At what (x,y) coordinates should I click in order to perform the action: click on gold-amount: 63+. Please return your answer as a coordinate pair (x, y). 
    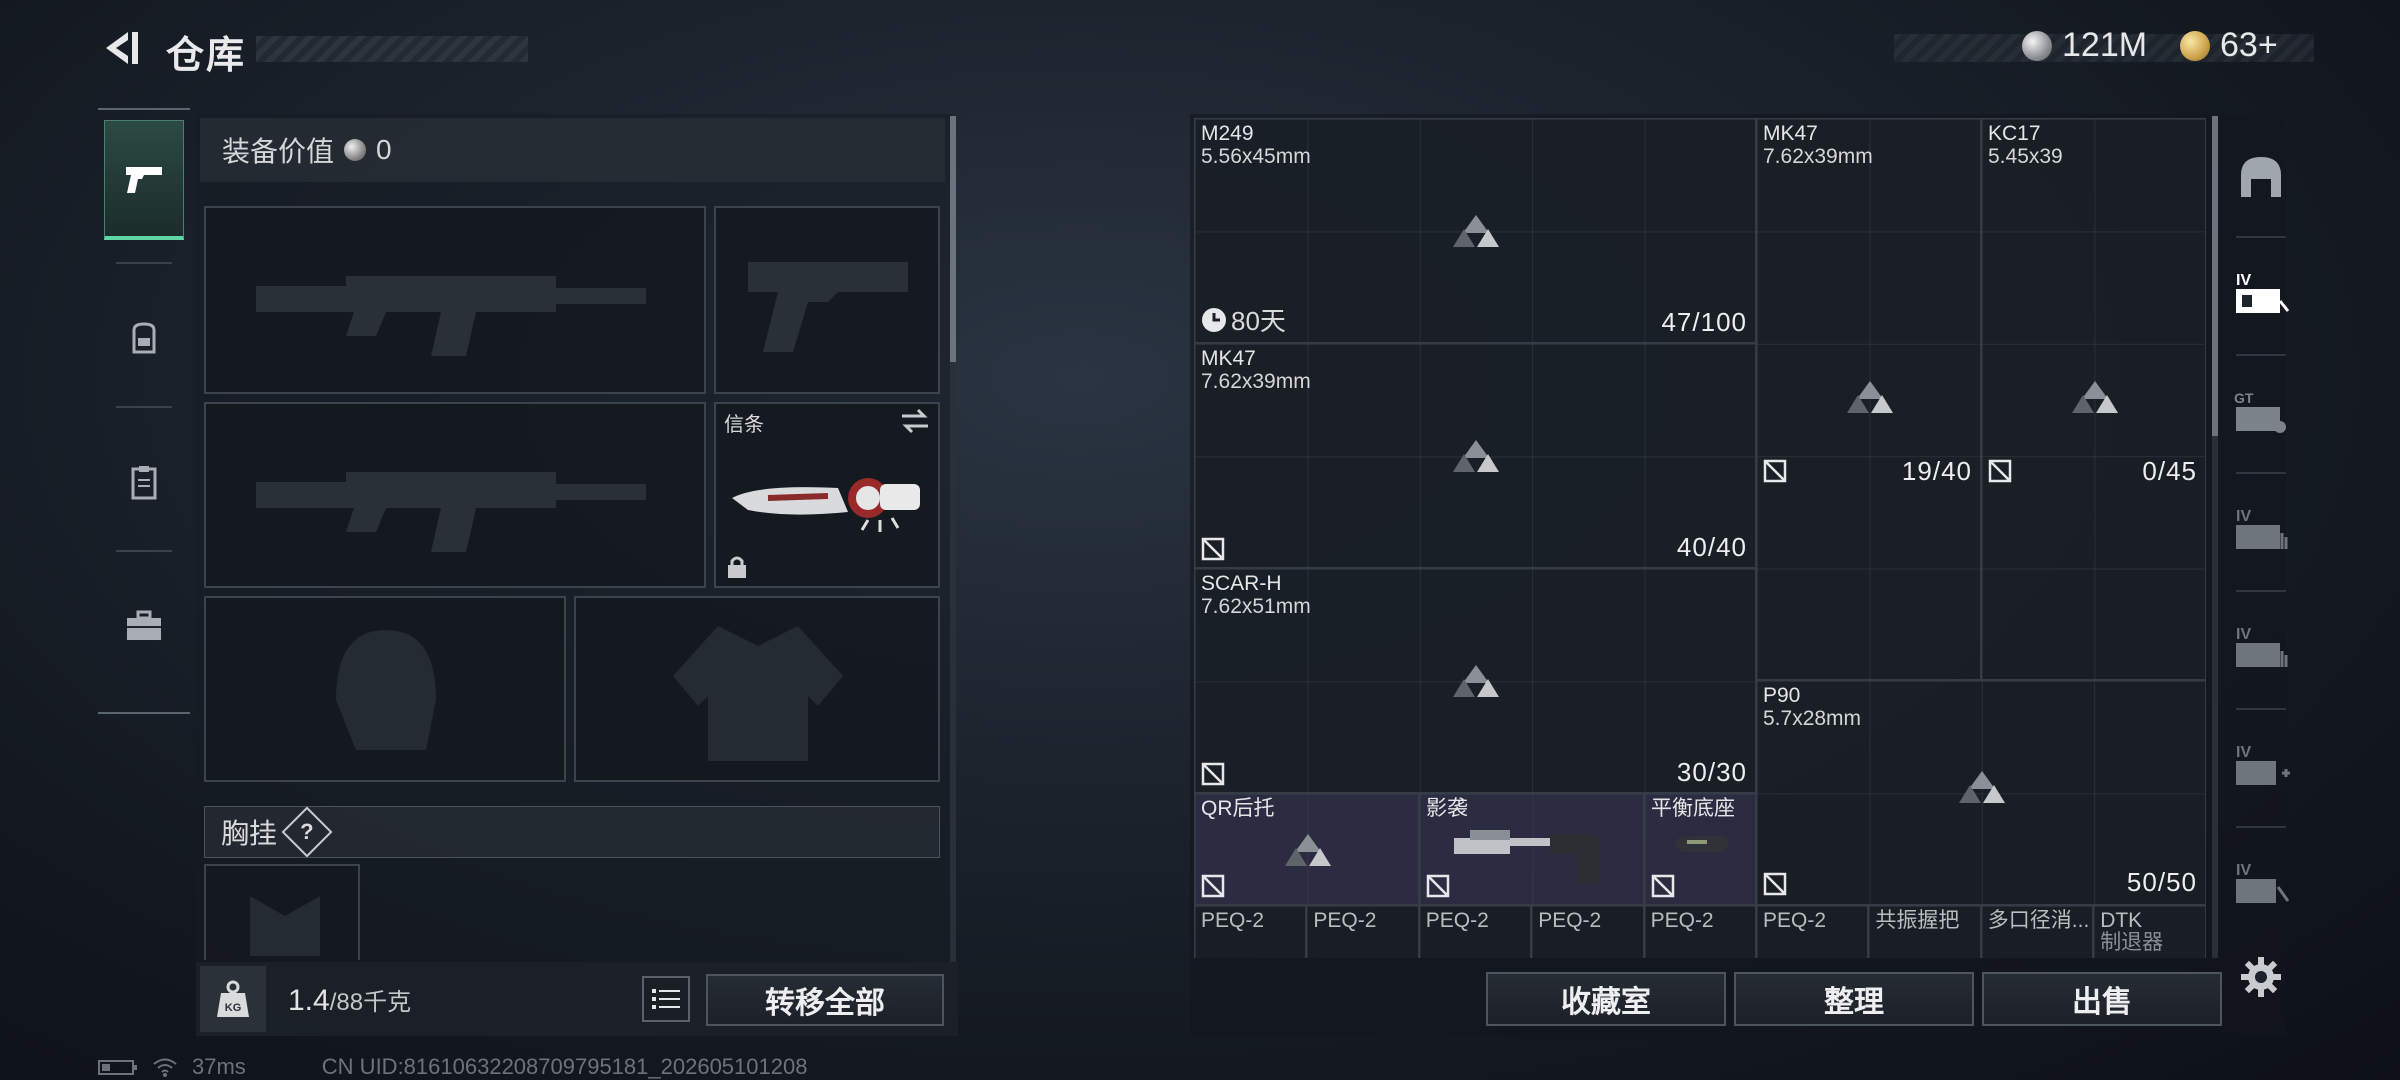
    Looking at the image, I should click on (2249, 45).